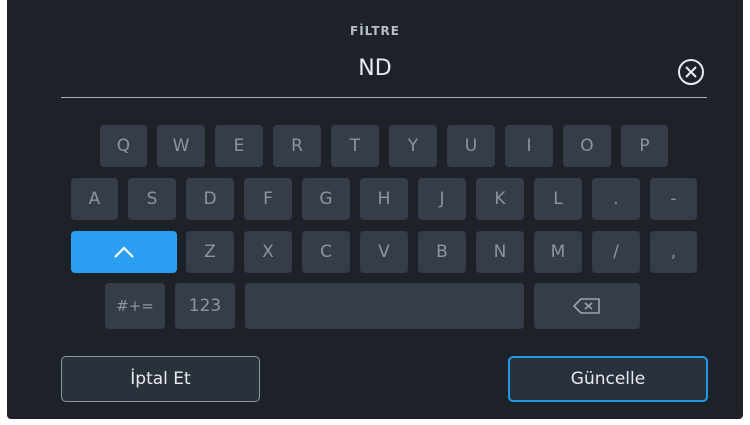 The image size is (750, 425). I want to click on key-b: B, so click(442, 252).